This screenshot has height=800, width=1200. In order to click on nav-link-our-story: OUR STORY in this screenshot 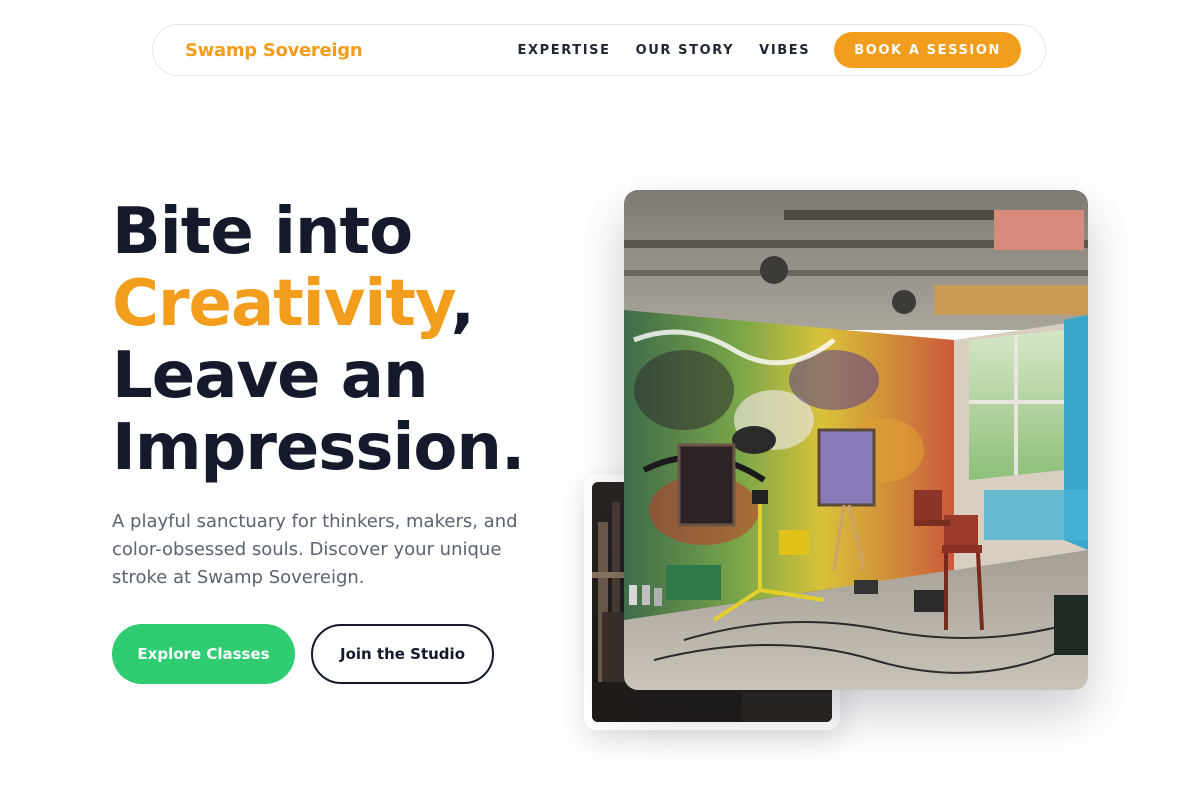, I will do `click(685, 50)`.